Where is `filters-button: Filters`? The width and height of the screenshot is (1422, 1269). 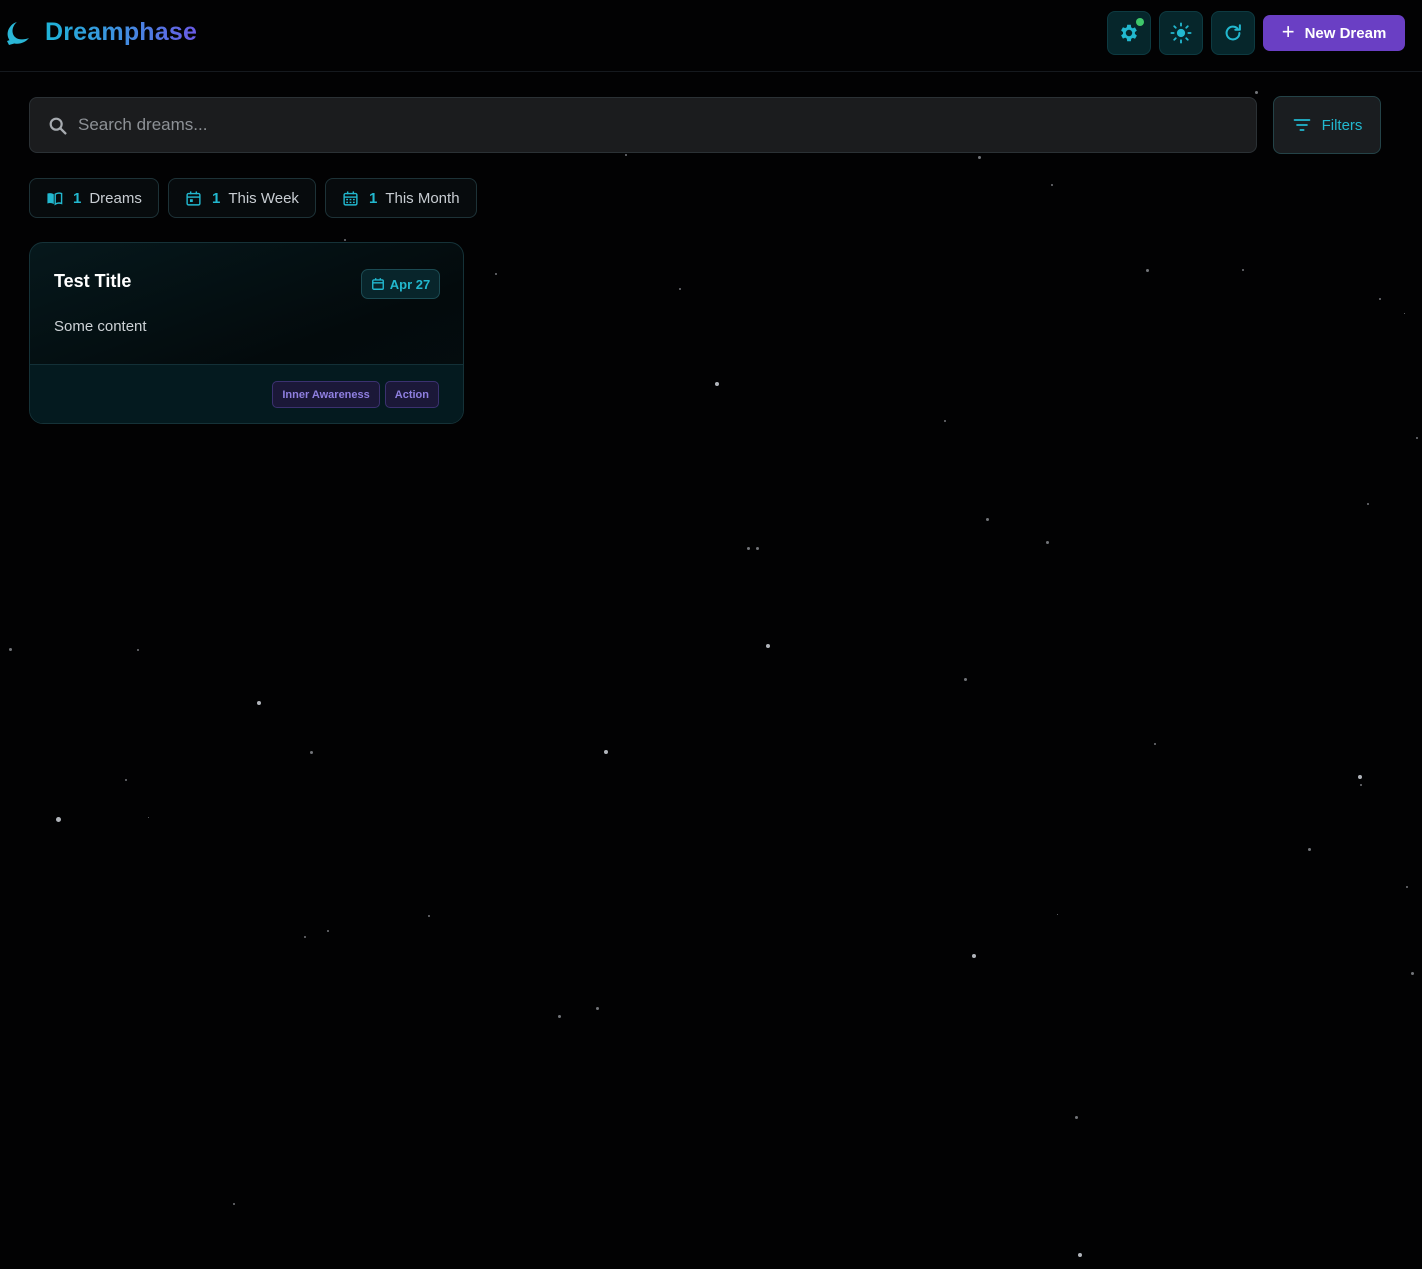
filters-button: Filters is located at coordinates (1327, 125).